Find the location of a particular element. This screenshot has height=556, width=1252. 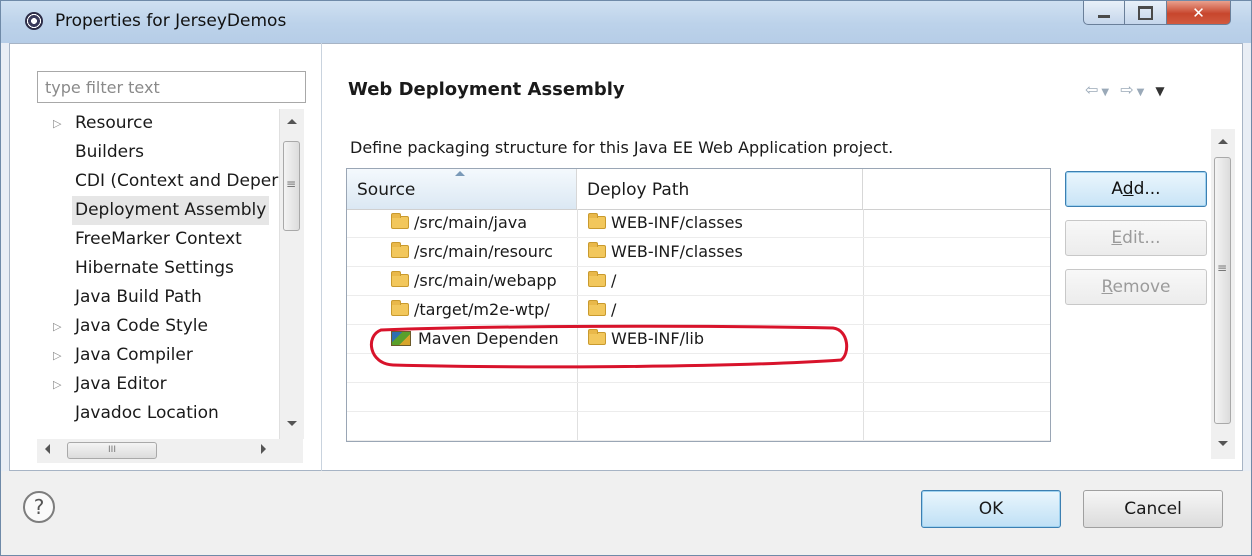

page-title: Web Deployment Assembly is located at coordinates (486, 89).